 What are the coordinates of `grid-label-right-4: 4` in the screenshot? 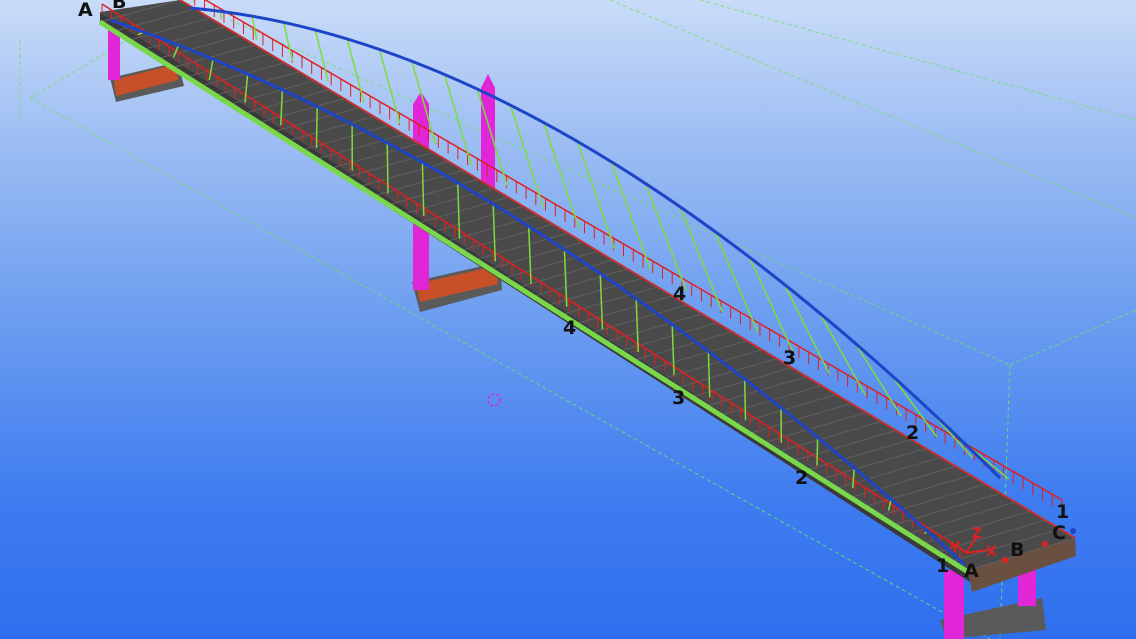 It's located at (679, 294).